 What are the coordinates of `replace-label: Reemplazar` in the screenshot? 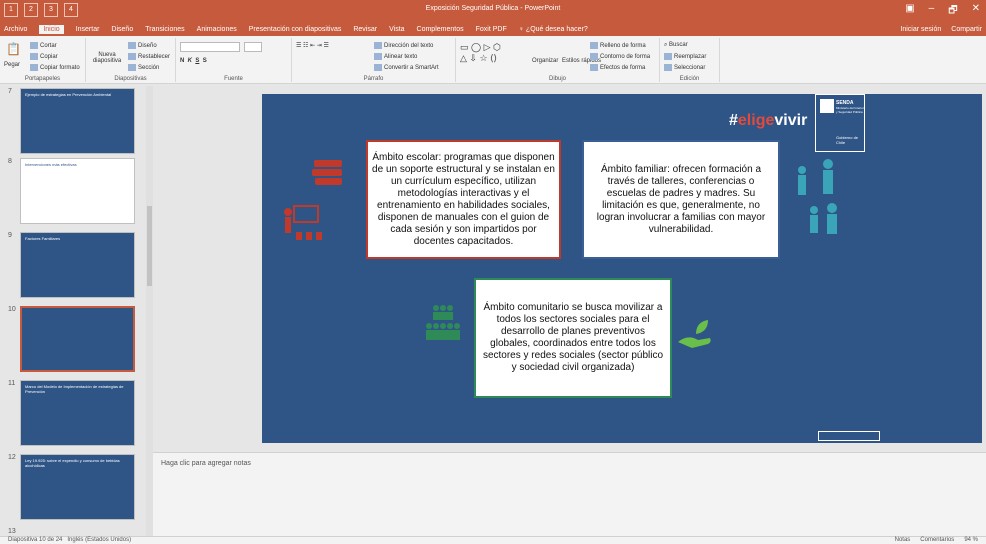 It's located at (690, 57).